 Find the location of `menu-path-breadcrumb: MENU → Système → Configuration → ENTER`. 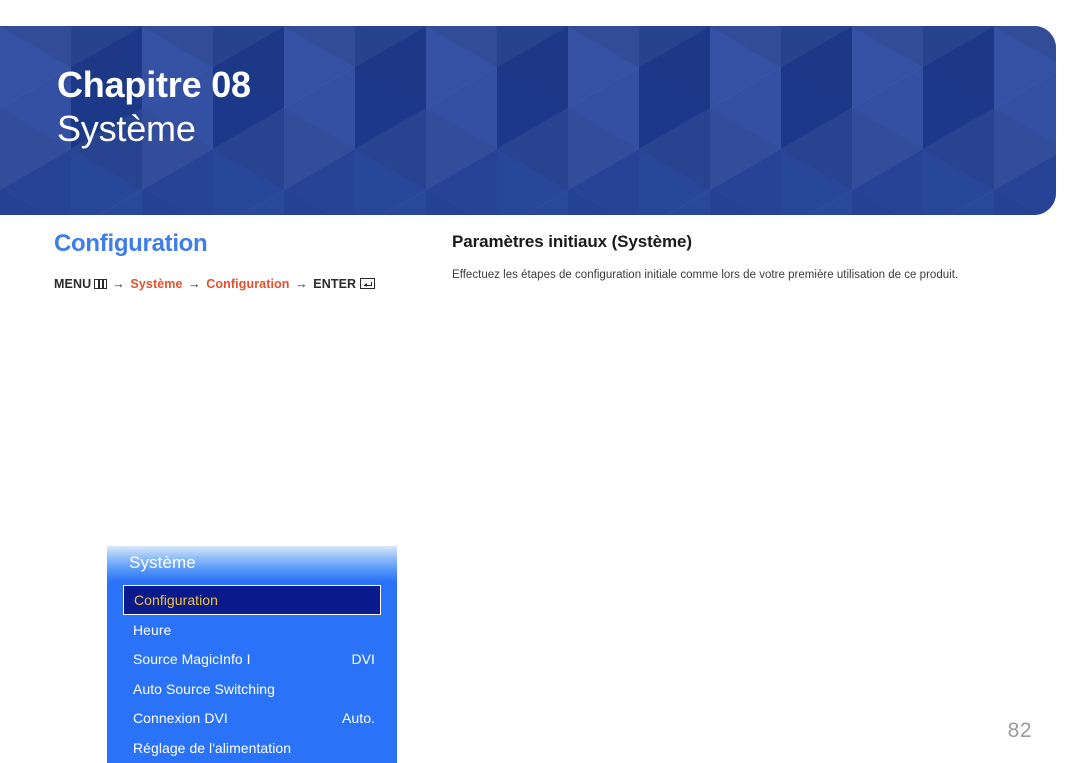

menu-path-breadcrumb: MENU → Système → Configuration → ENTER is located at coordinates (234, 284).